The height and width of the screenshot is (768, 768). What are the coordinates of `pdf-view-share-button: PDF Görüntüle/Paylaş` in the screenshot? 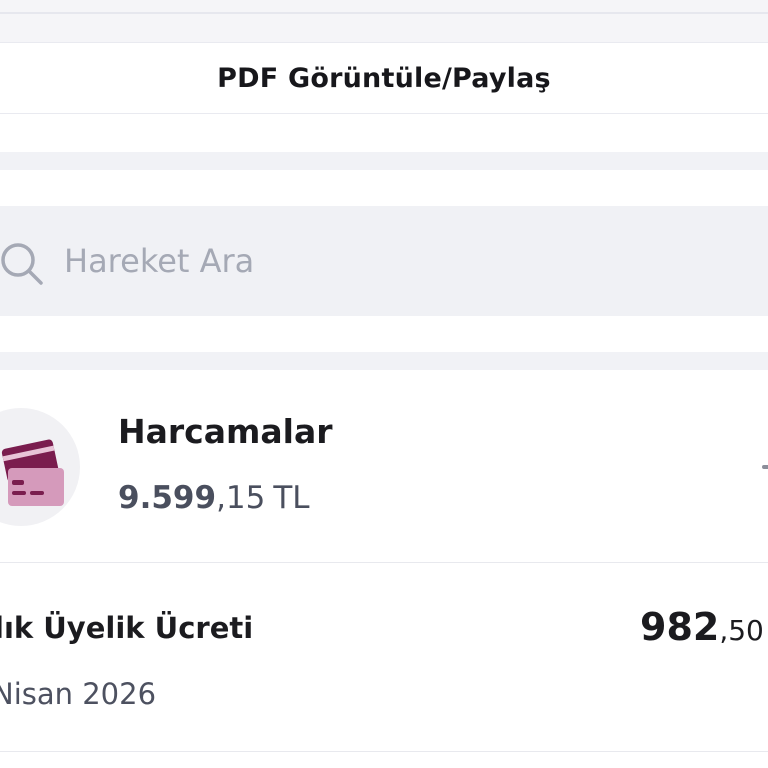 It's located at (384, 78).